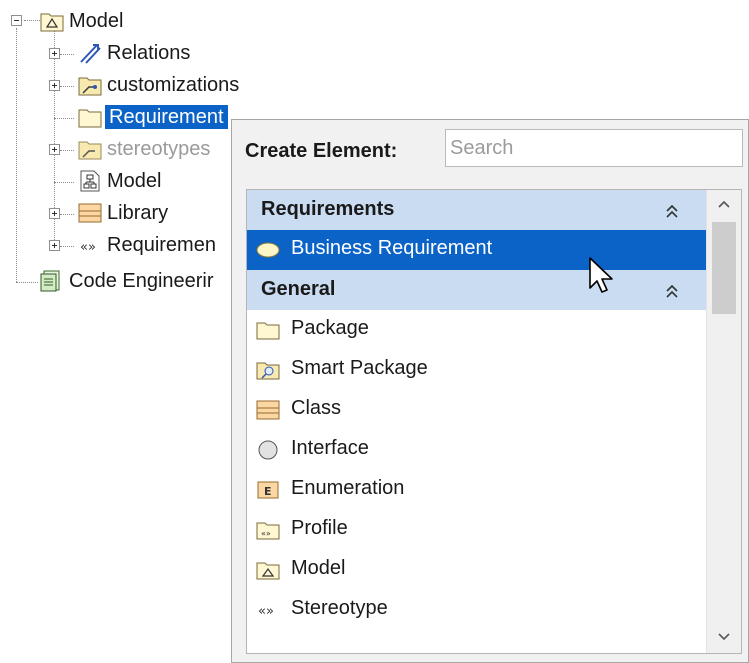 The height and width of the screenshot is (663, 749). I want to click on chevron-up-icon, so click(724, 204).